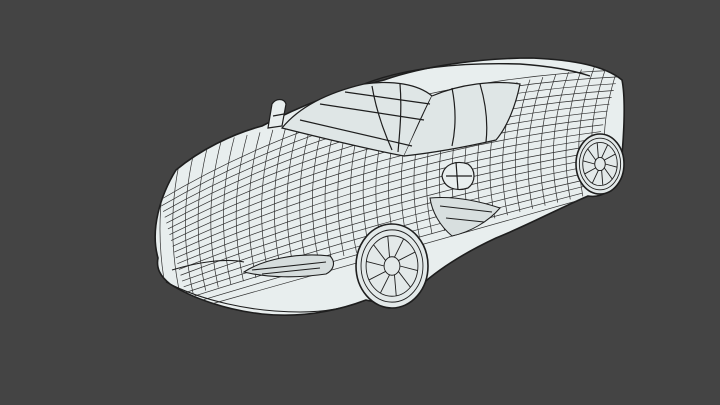  Describe the element at coordinates (392, 266) in the screenshot. I see `front-wheel` at that location.